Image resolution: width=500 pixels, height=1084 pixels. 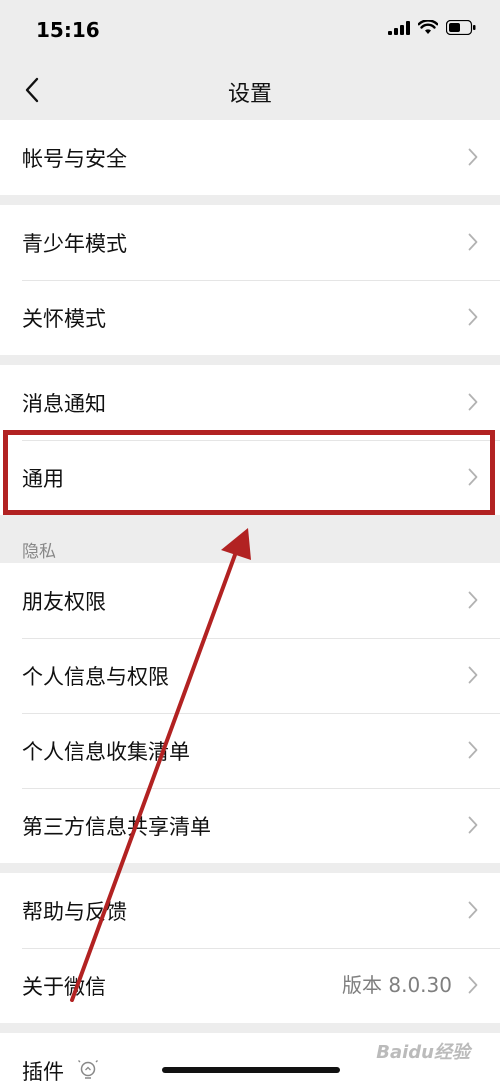 I want to click on settings-item-label: 通用, so click(x=43, y=478).